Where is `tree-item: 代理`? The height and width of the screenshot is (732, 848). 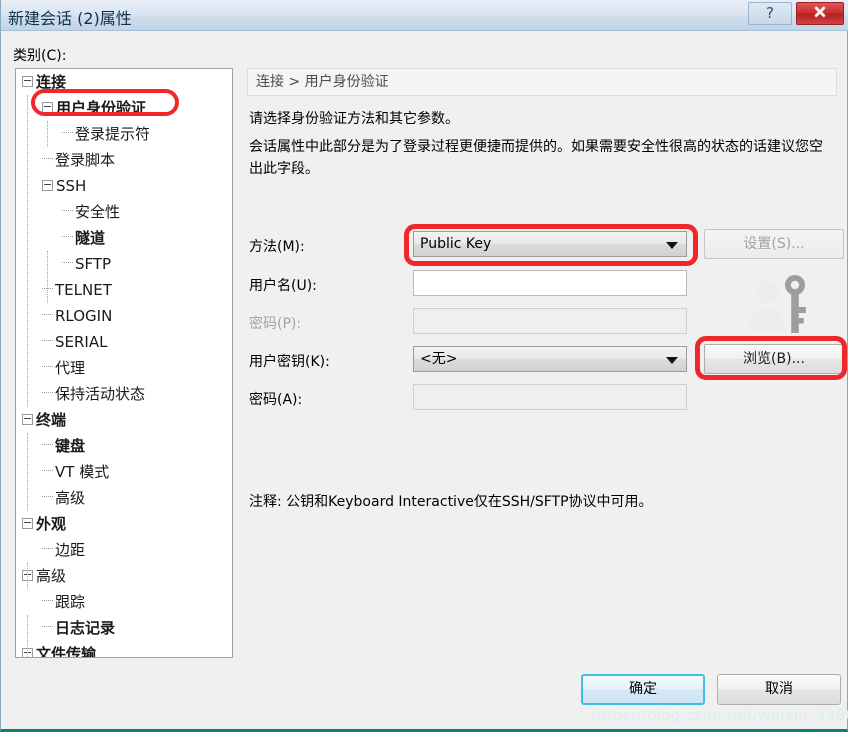
tree-item: 代理 is located at coordinates (124, 368).